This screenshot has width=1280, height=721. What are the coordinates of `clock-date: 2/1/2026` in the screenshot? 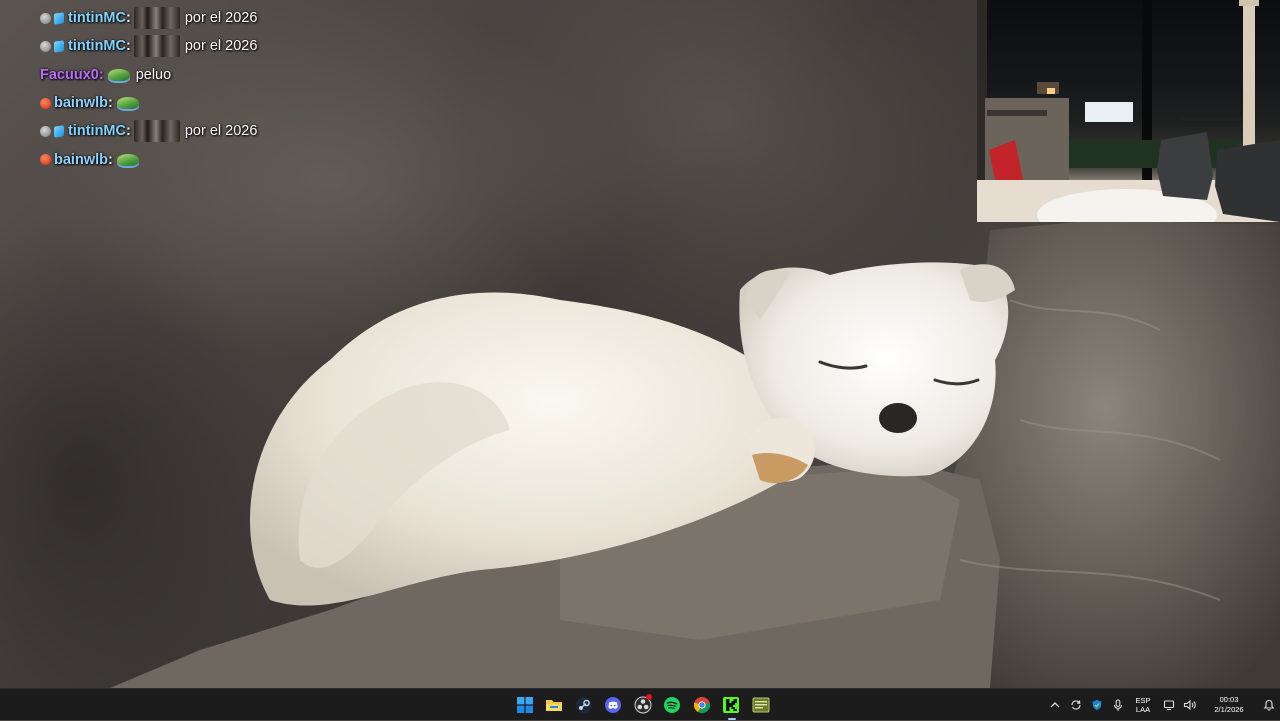 It's located at (1229, 709).